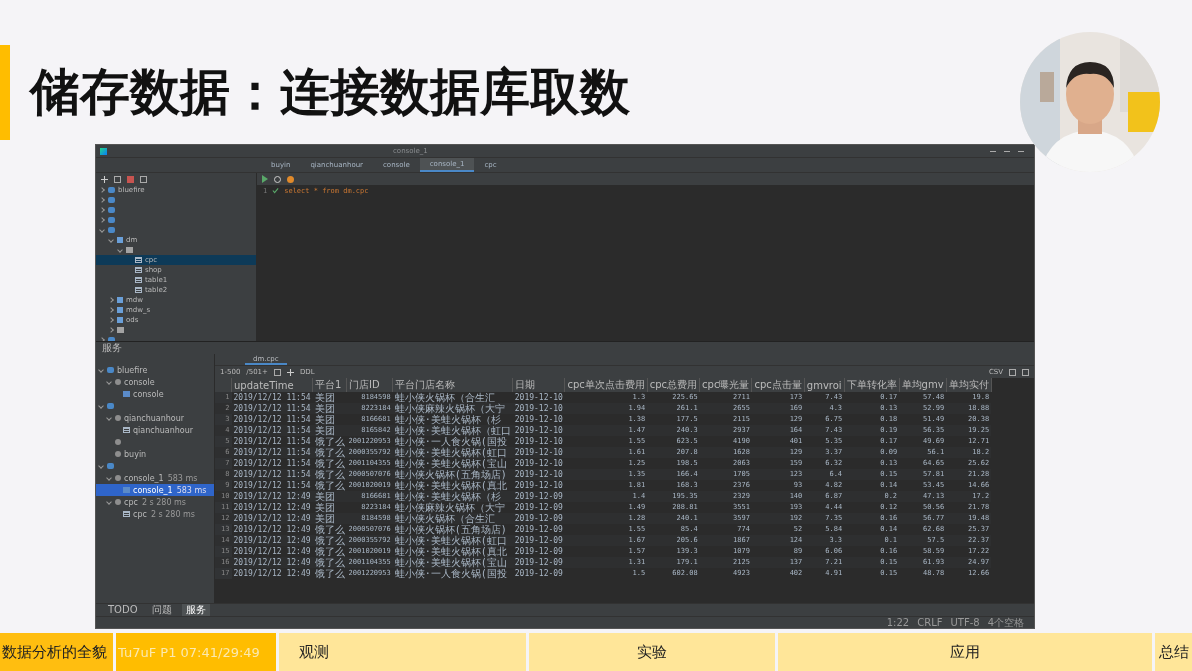 Image resolution: width=1192 pixels, height=671 pixels. I want to click on column-header: 单均gmv, so click(923, 385).